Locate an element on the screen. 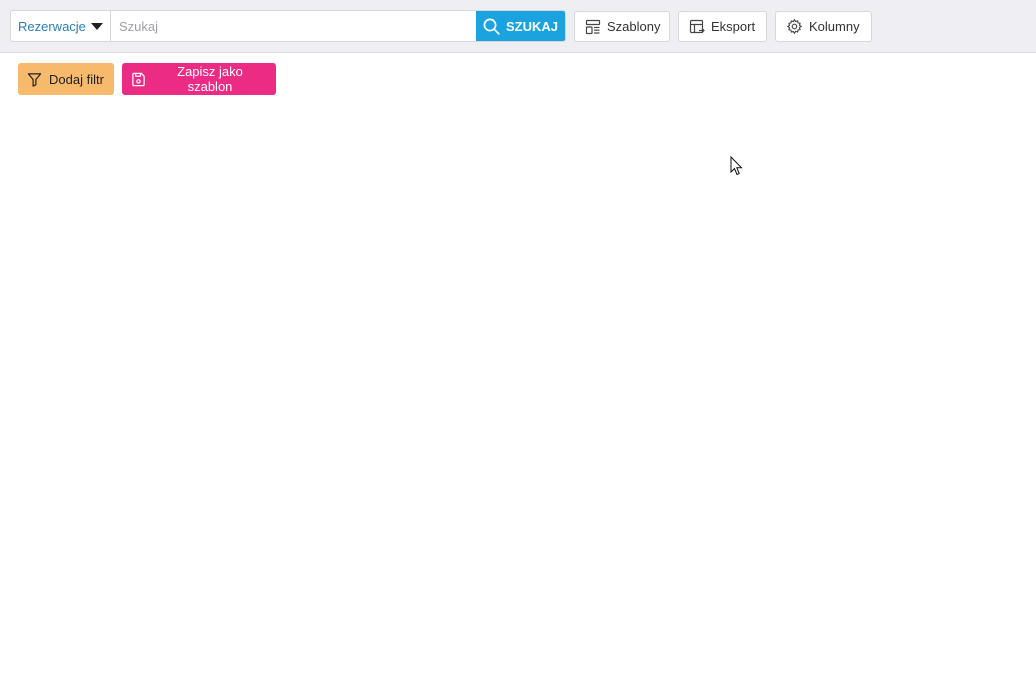 This screenshot has height=674, width=1036. scope-select-value: Rezerwacje is located at coordinates (52, 26).